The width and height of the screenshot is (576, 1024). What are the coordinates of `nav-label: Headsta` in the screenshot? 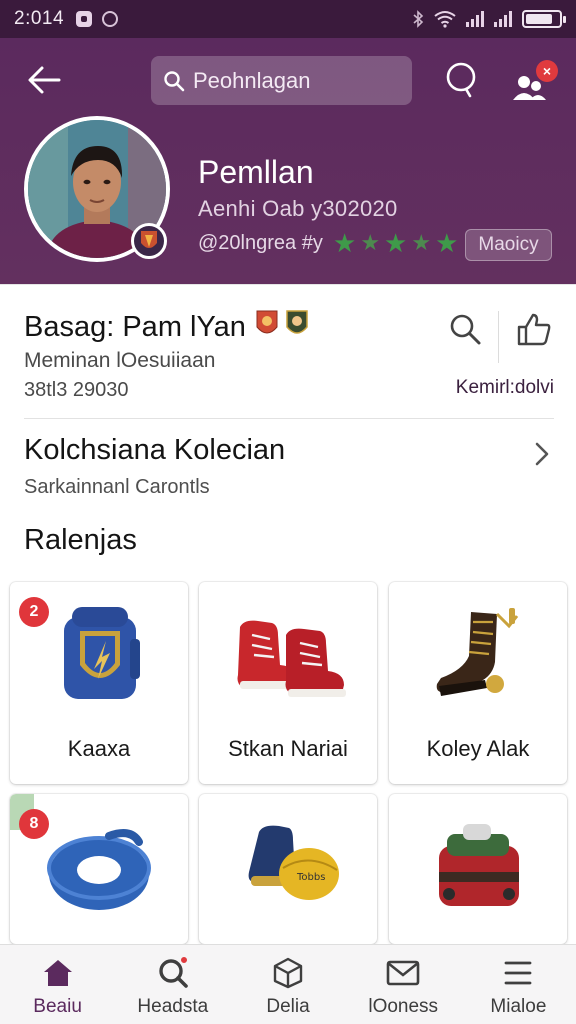 It's located at (173, 1006).